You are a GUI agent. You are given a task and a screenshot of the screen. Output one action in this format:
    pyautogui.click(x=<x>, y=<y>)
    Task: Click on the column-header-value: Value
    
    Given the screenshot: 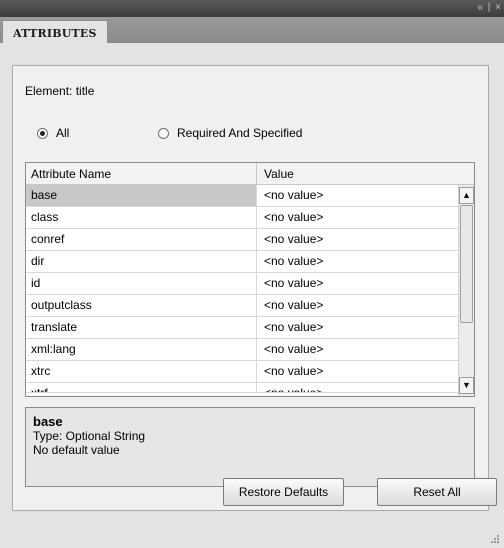 What is the action you would take?
    pyautogui.click(x=358, y=173)
    